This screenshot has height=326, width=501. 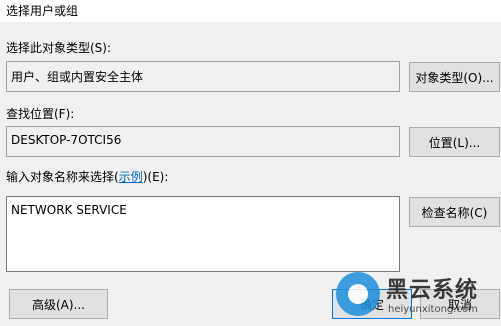 I want to click on window-title: 选择用户或组, so click(x=42, y=11).